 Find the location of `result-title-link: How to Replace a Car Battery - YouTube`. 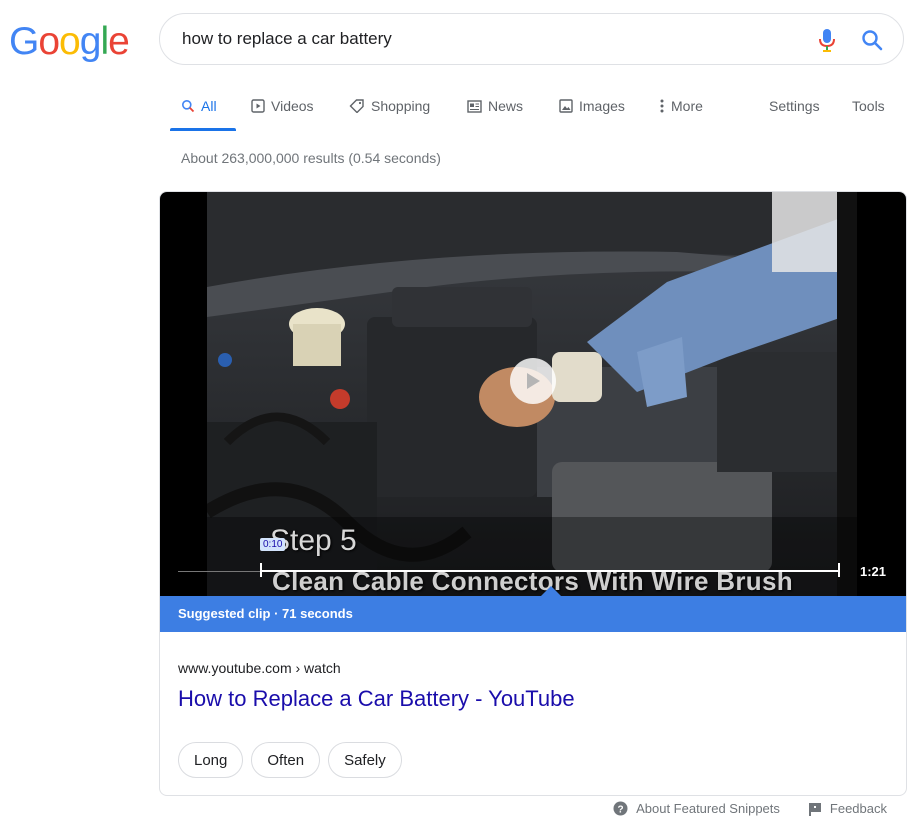

result-title-link: How to Replace a Car Battery - YouTube is located at coordinates (376, 699).